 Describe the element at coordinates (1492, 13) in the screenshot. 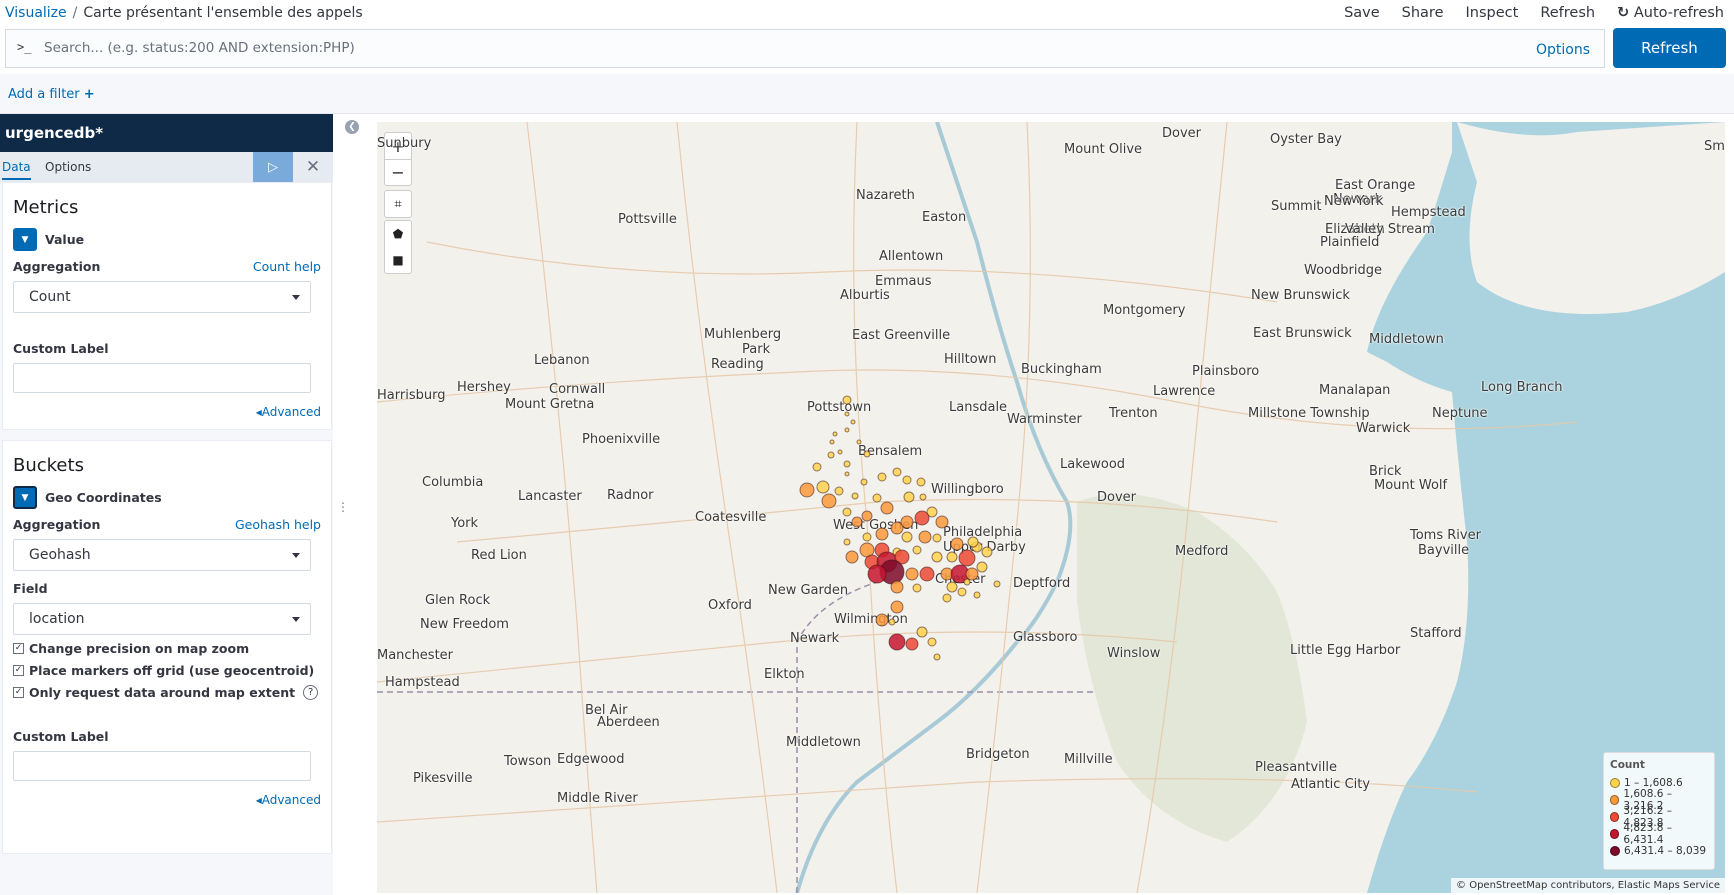

I see `inspect-link: Inspect` at that location.